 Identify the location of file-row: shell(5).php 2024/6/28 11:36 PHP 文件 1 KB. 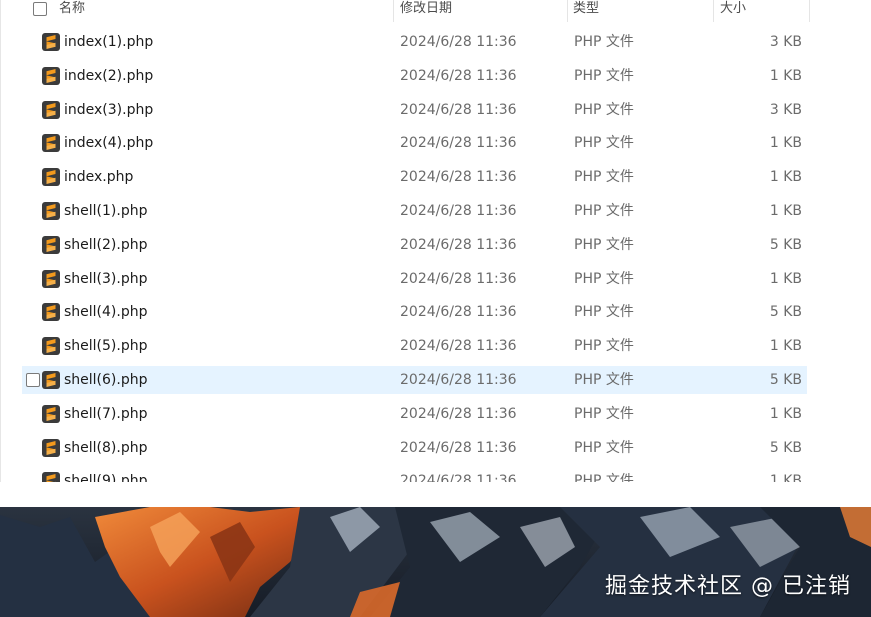
(414, 346).